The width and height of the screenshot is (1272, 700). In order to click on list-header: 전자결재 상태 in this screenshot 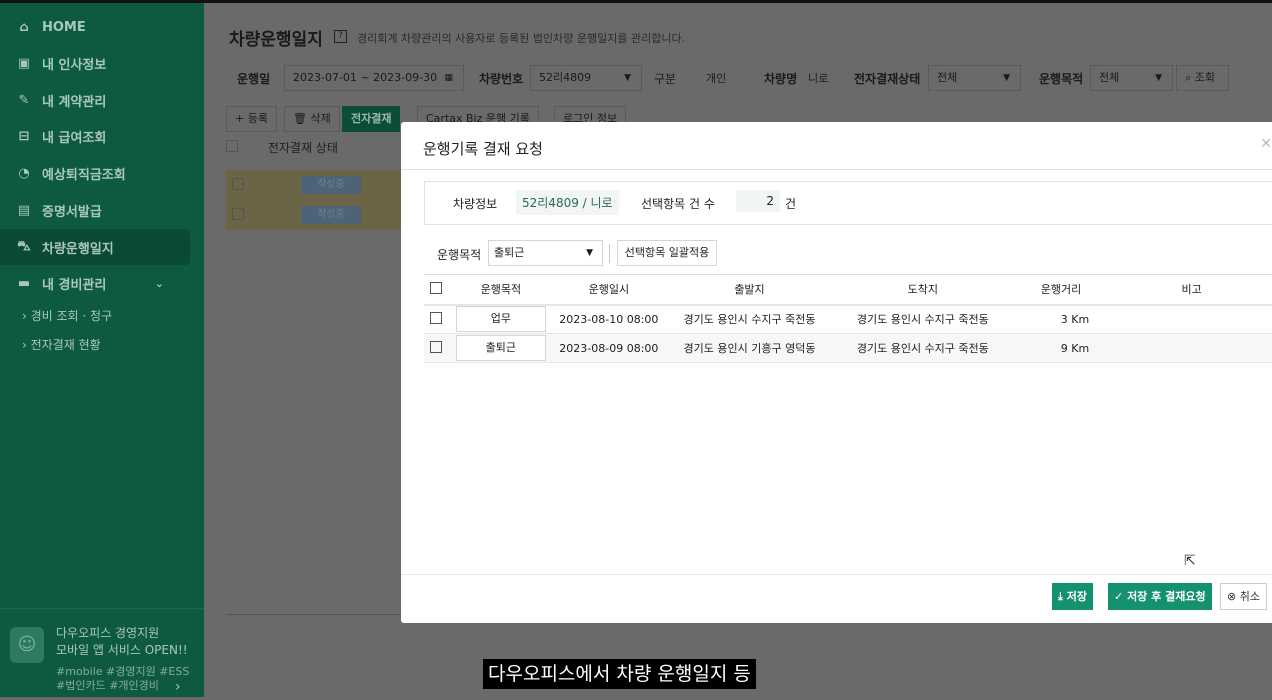, I will do `click(316, 147)`.